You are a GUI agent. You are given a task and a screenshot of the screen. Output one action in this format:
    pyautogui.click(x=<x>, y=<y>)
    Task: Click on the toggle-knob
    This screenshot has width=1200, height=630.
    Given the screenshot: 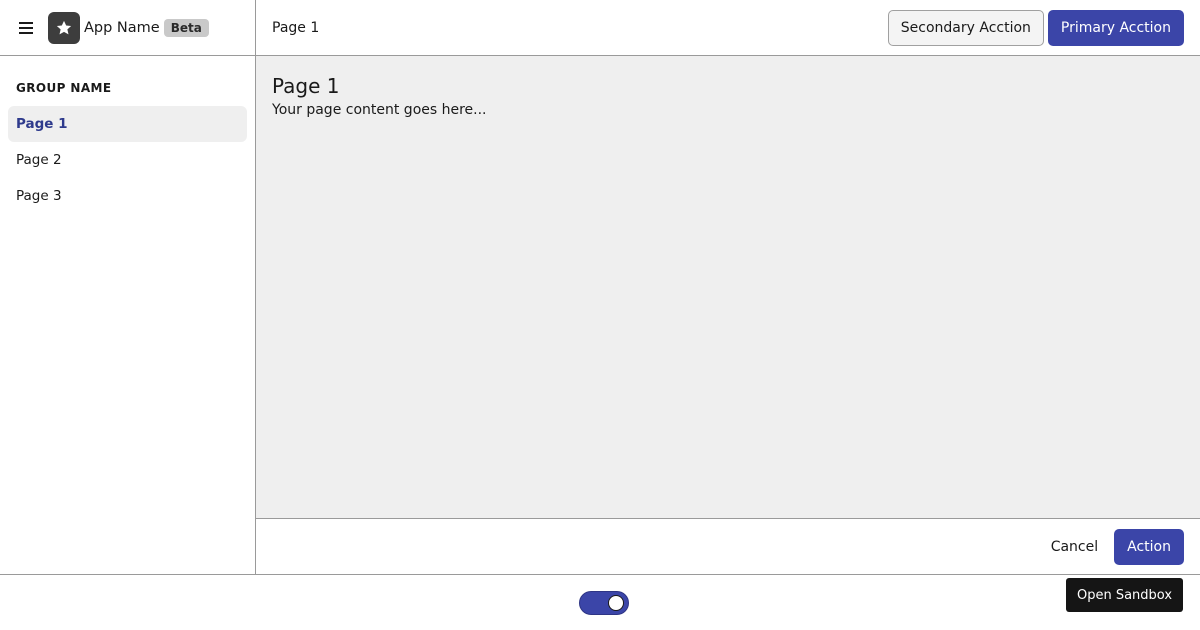 What is the action you would take?
    pyautogui.click(x=616, y=603)
    